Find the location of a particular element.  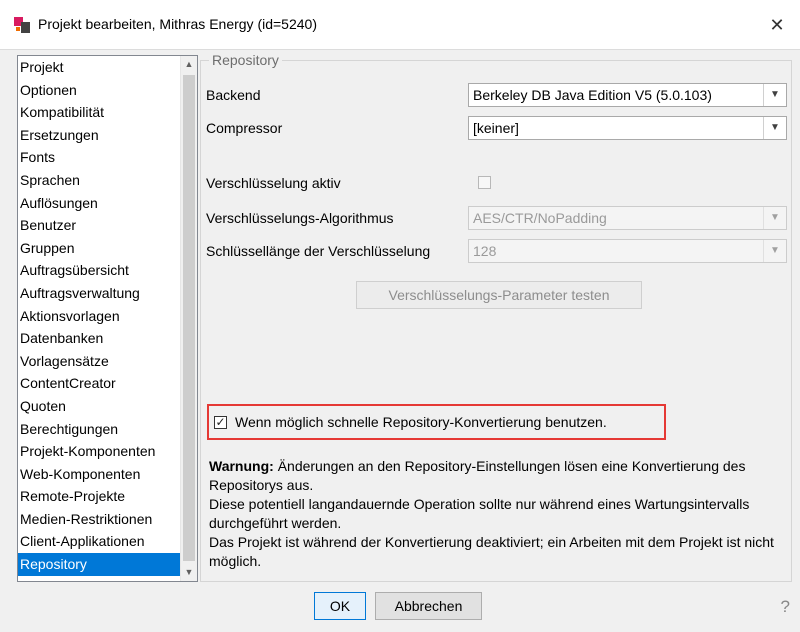

algorithm-value: AES/CTR/NoPadding is located at coordinates (540, 218).